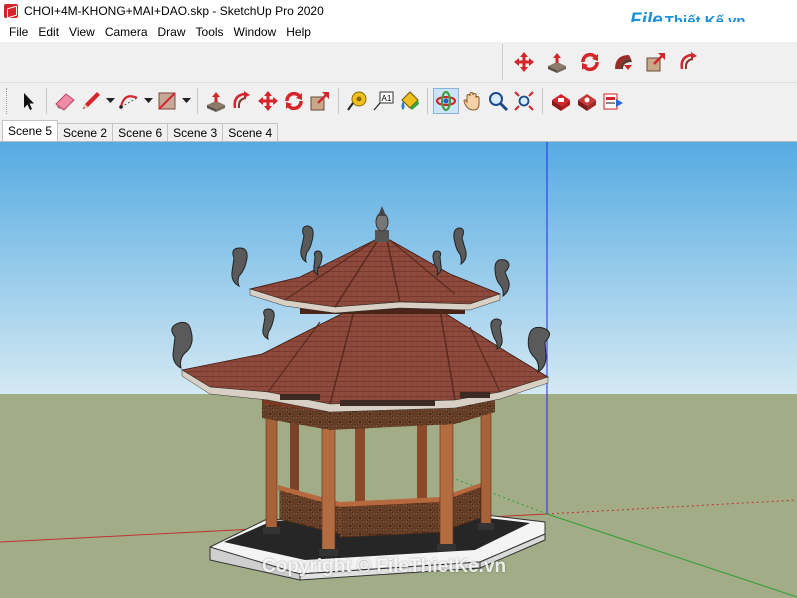 This screenshot has height=598, width=797. I want to click on edit-toolbar, so click(608, 62).